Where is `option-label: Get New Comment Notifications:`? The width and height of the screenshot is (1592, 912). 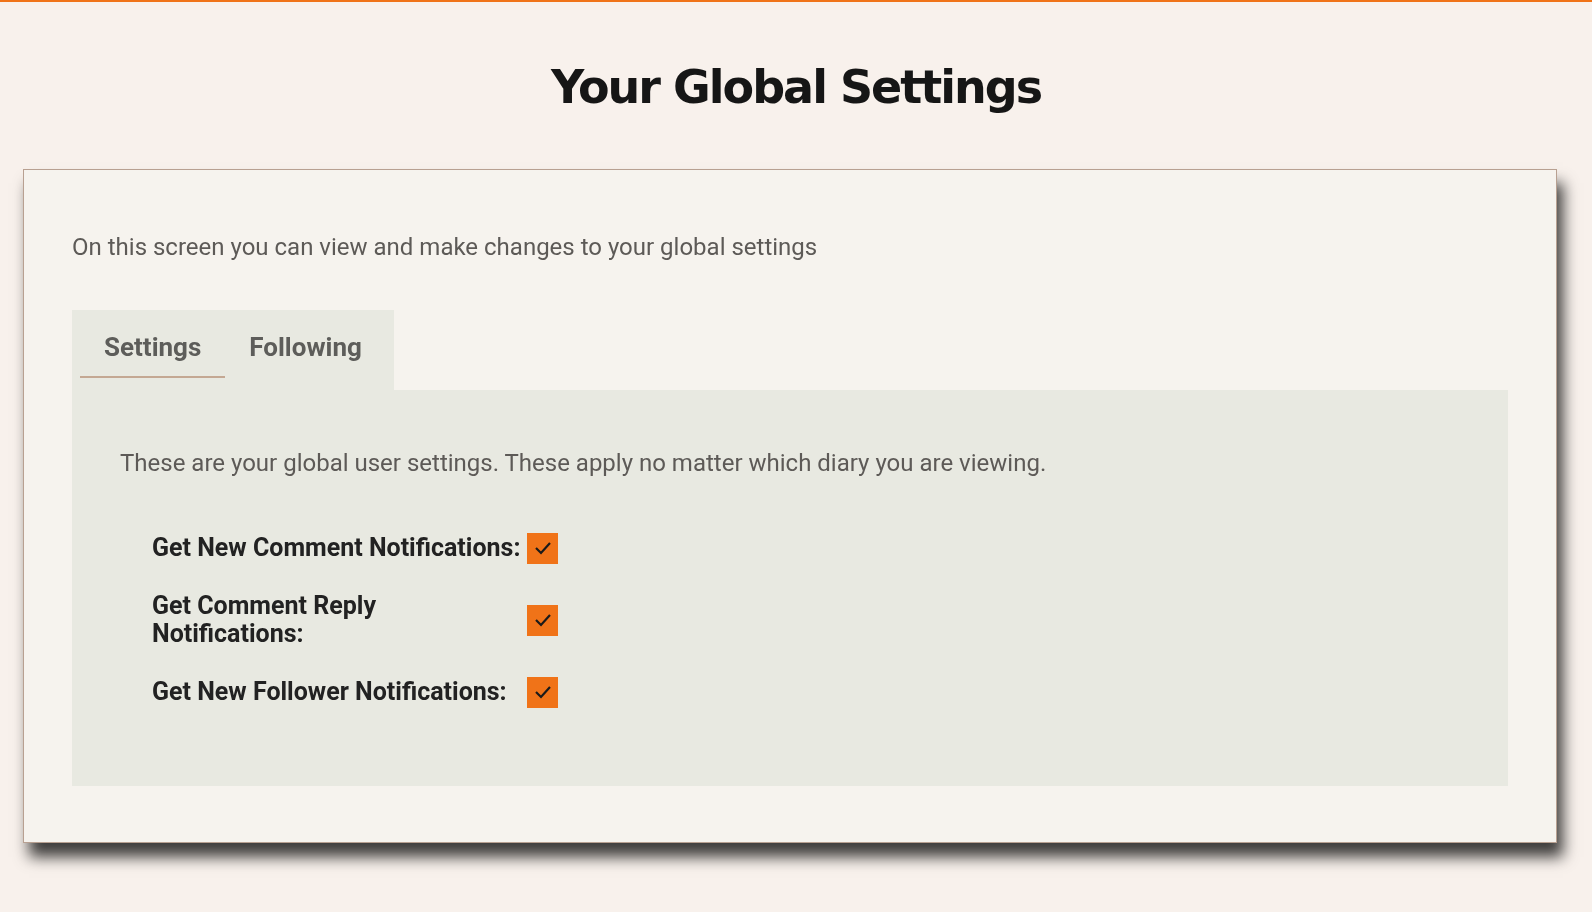
option-label: Get New Comment Notifications: is located at coordinates (337, 548).